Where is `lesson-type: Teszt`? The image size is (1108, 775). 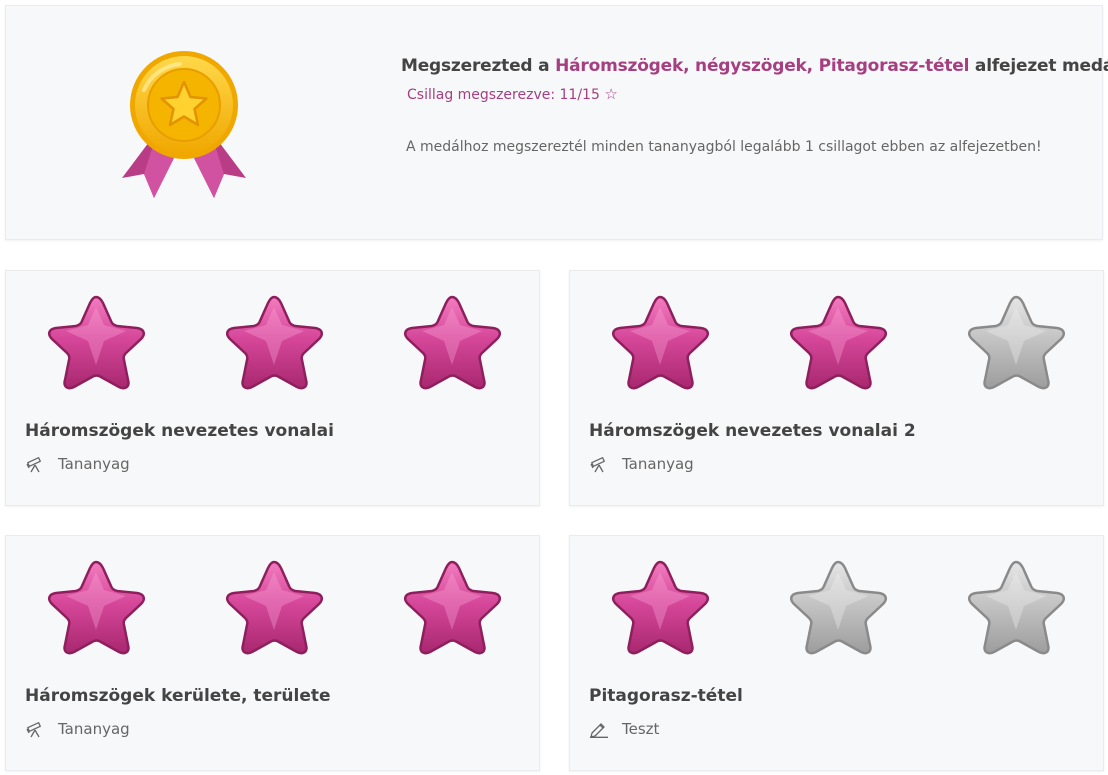
lesson-type: Teszt is located at coordinates (624, 729).